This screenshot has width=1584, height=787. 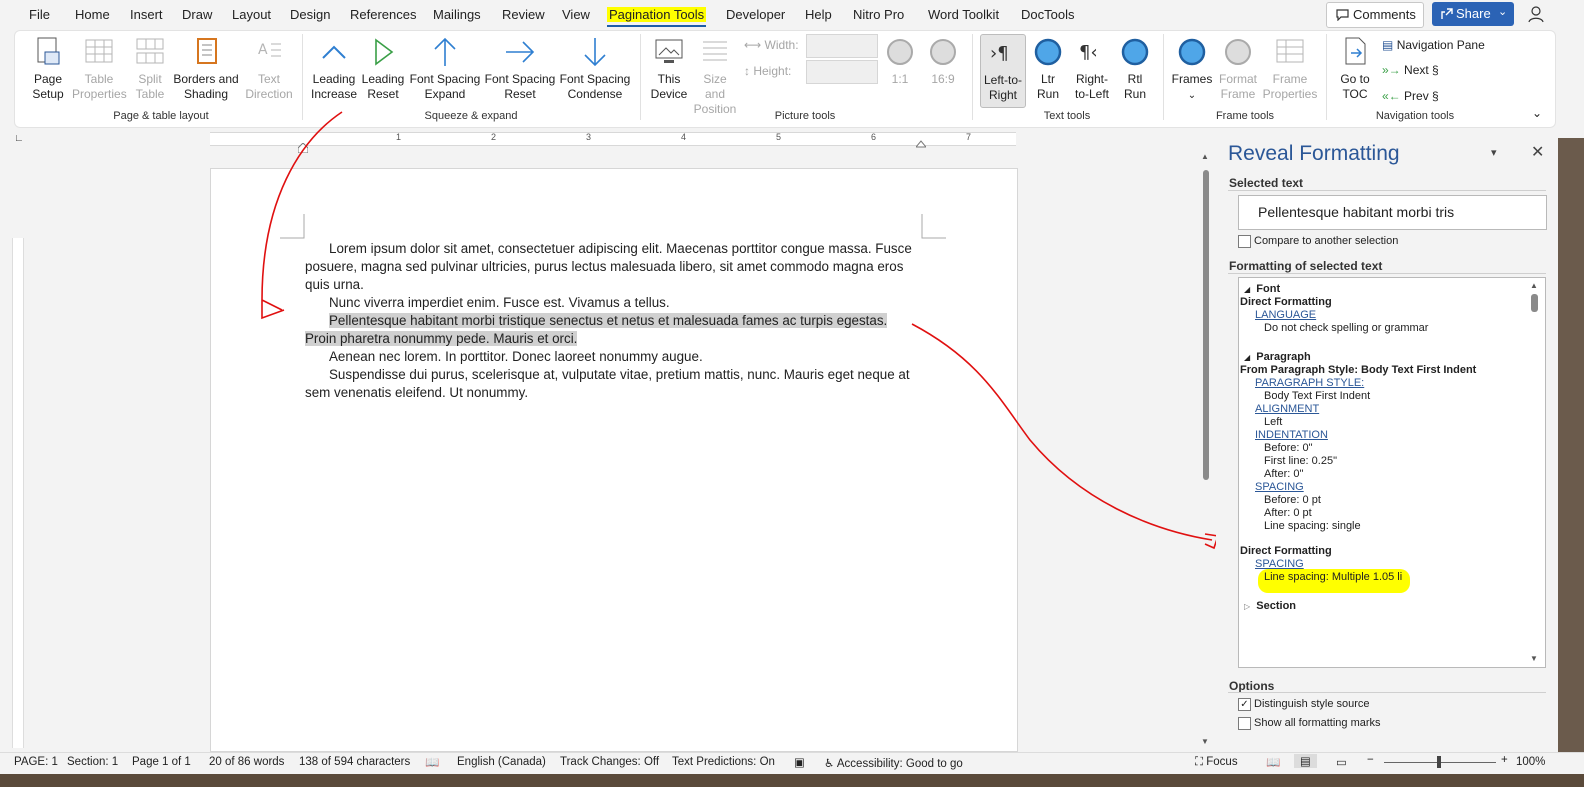 What do you see at coordinates (18, 493) in the screenshot?
I see `vertical-ruler` at bounding box center [18, 493].